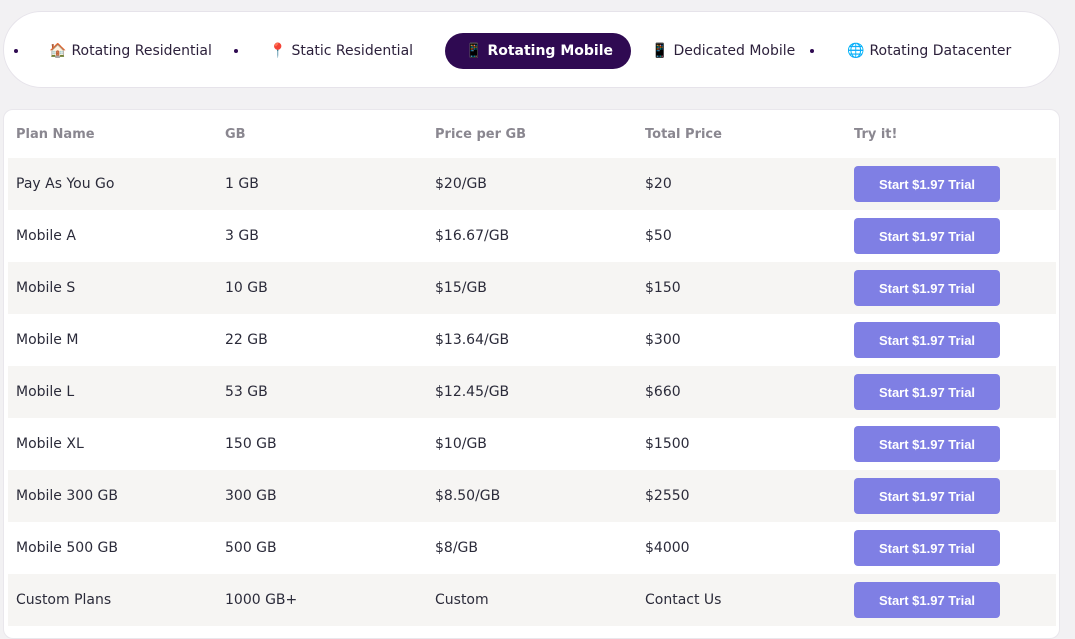  What do you see at coordinates (461, 184) in the screenshot?
I see `plan-price-per-gb: $20/GB` at bounding box center [461, 184].